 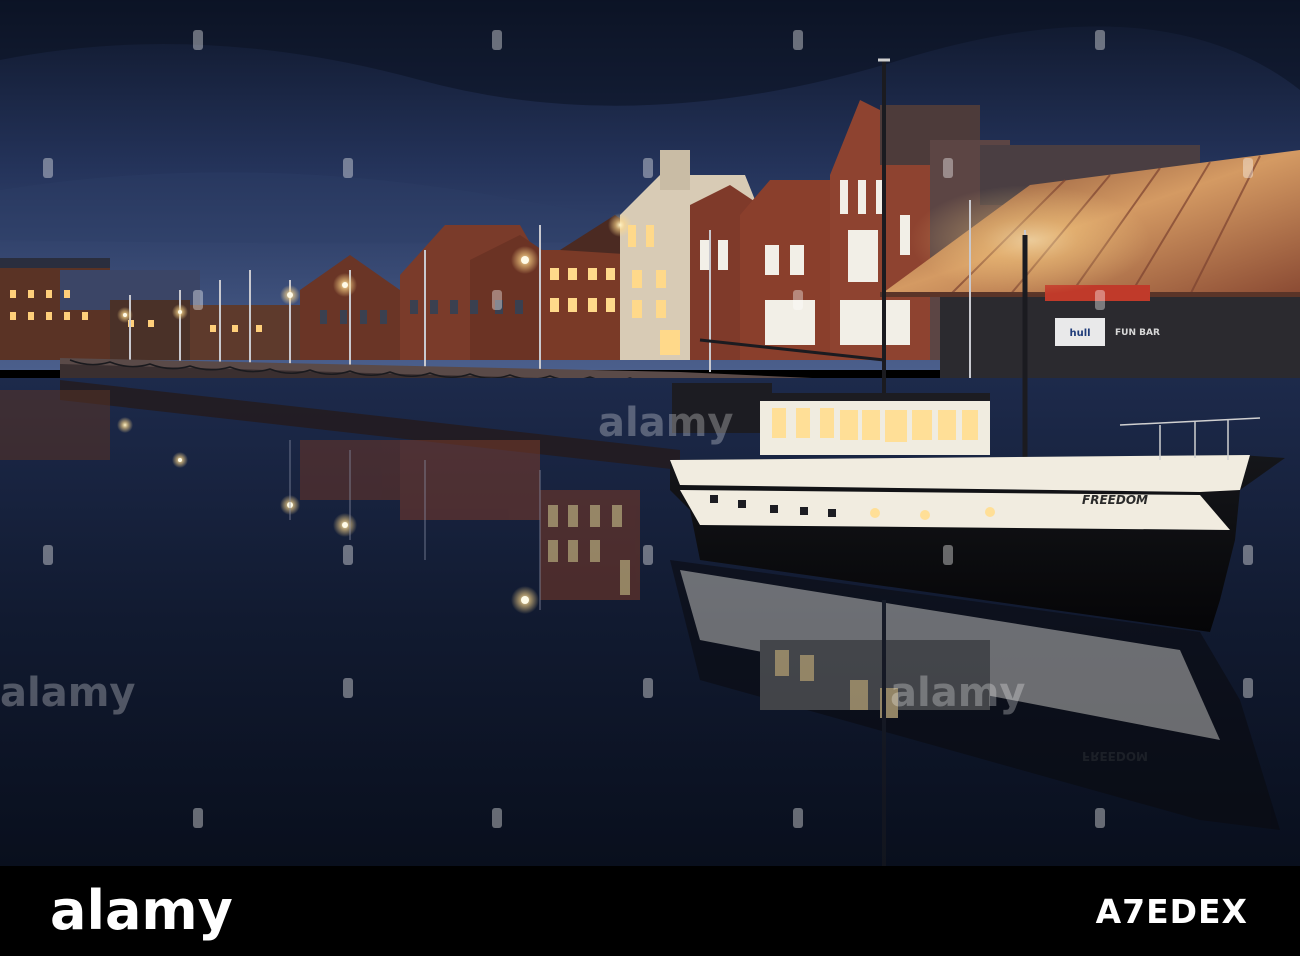 What do you see at coordinates (1115, 756) in the screenshot?
I see `boat-name-reflection: FREEDOM` at bounding box center [1115, 756].